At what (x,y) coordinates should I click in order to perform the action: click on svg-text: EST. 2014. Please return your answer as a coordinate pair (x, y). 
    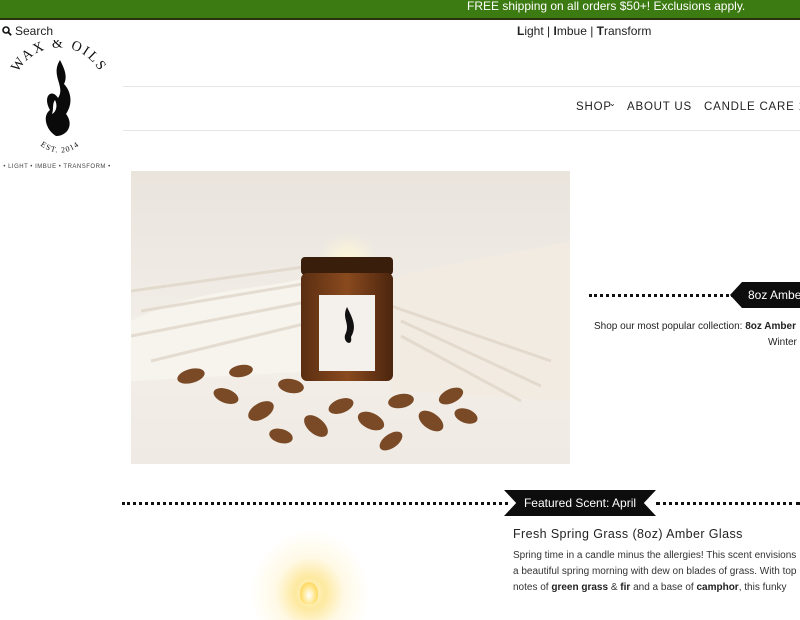
    Looking at the image, I should click on (60, 147).